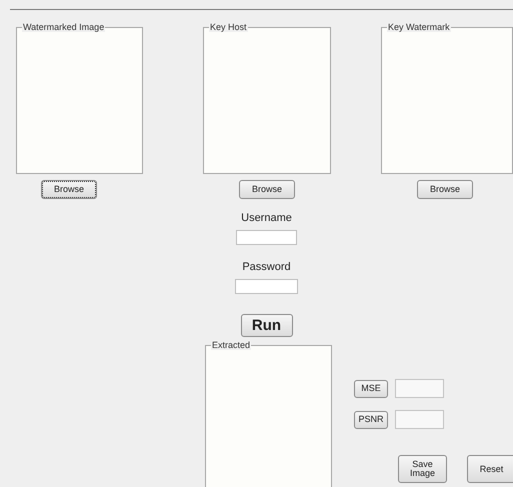 The height and width of the screenshot is (487, 513). Describe the element at coordinates (422, 469) in the screenshot. I see `action-button: Save Image` at that location.